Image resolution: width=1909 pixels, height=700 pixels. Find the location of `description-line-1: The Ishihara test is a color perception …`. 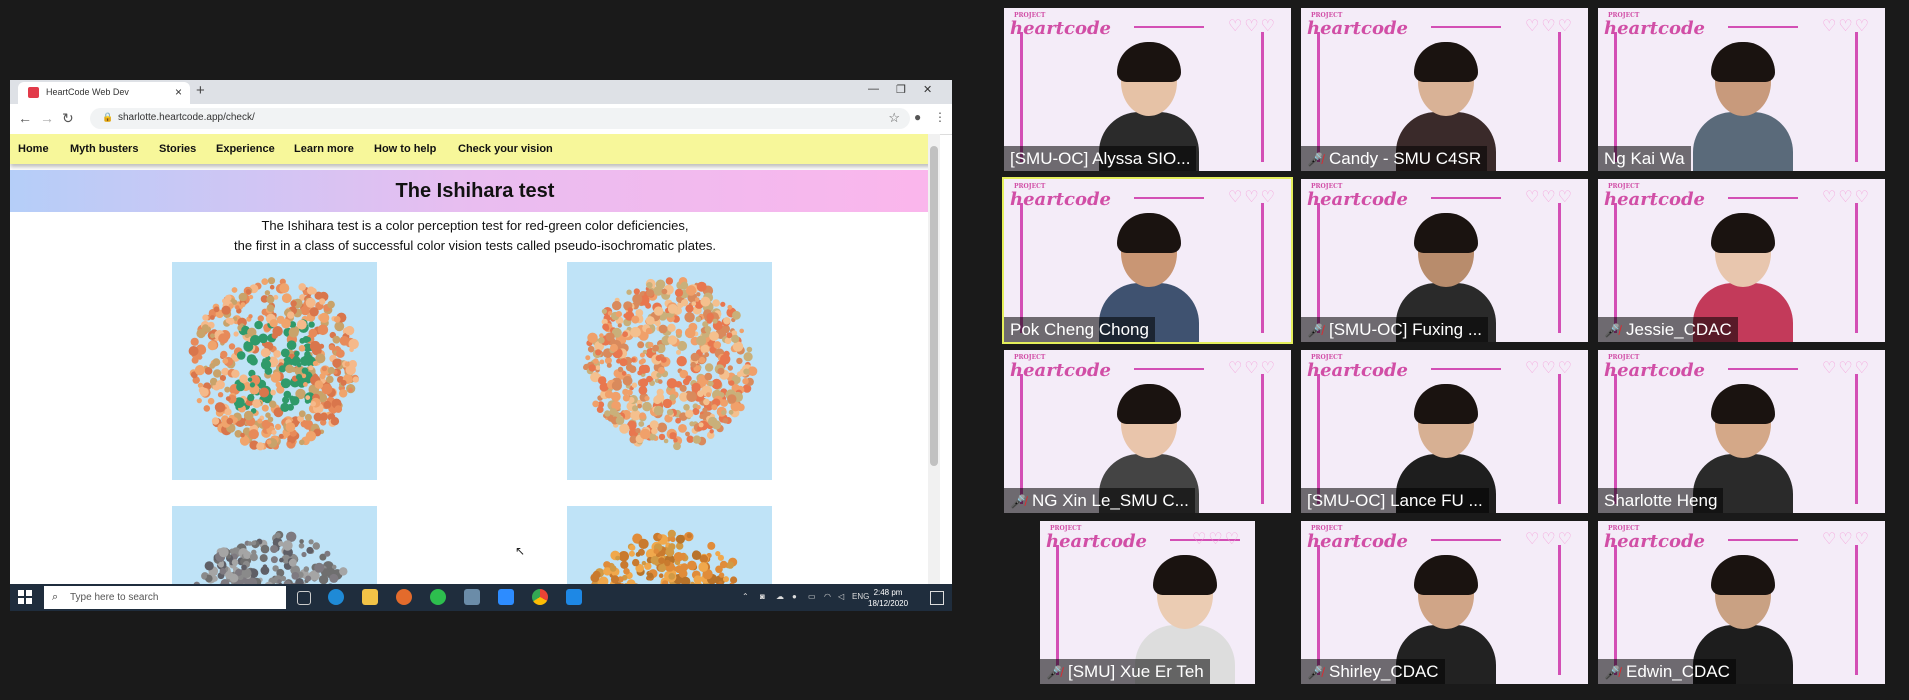

description-line-1: The Ishihara test is a color perception … is located at coordinates (475, 225).